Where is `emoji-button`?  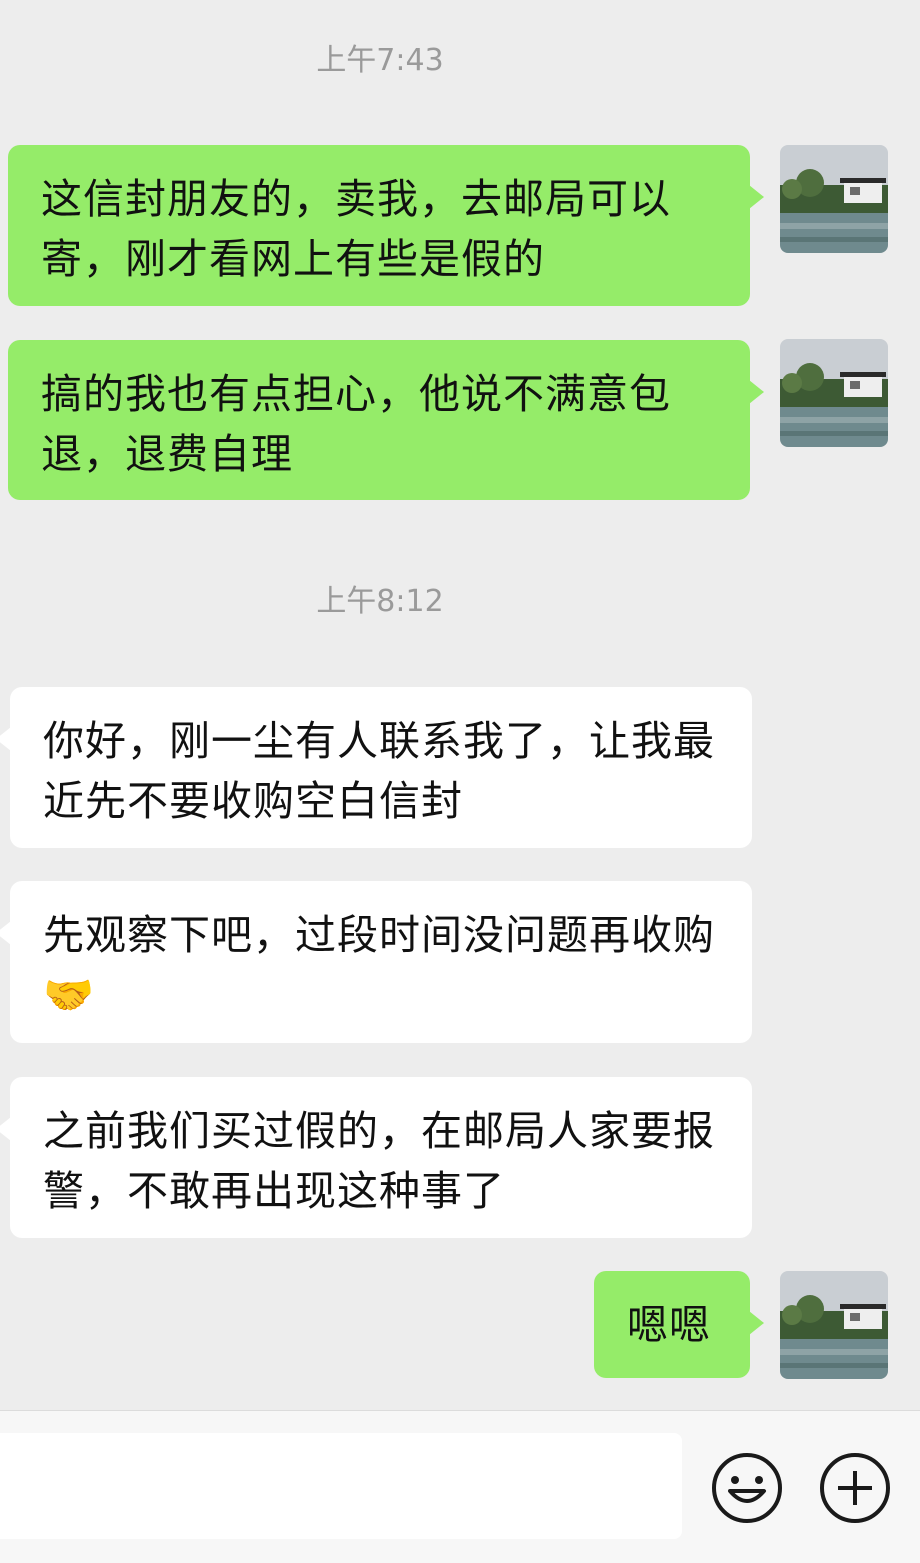
emoji-button is located at coordinates (747, 1488).